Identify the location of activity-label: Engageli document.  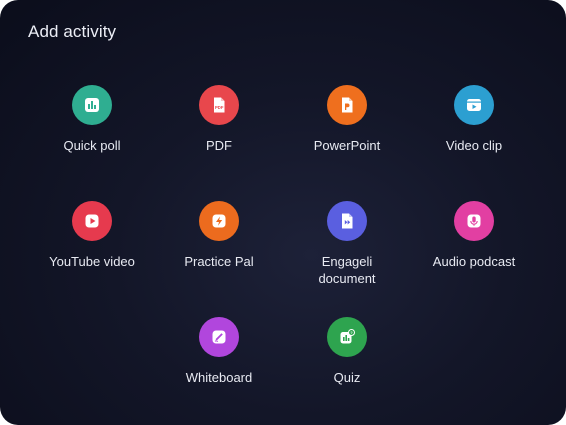
(347, 270).